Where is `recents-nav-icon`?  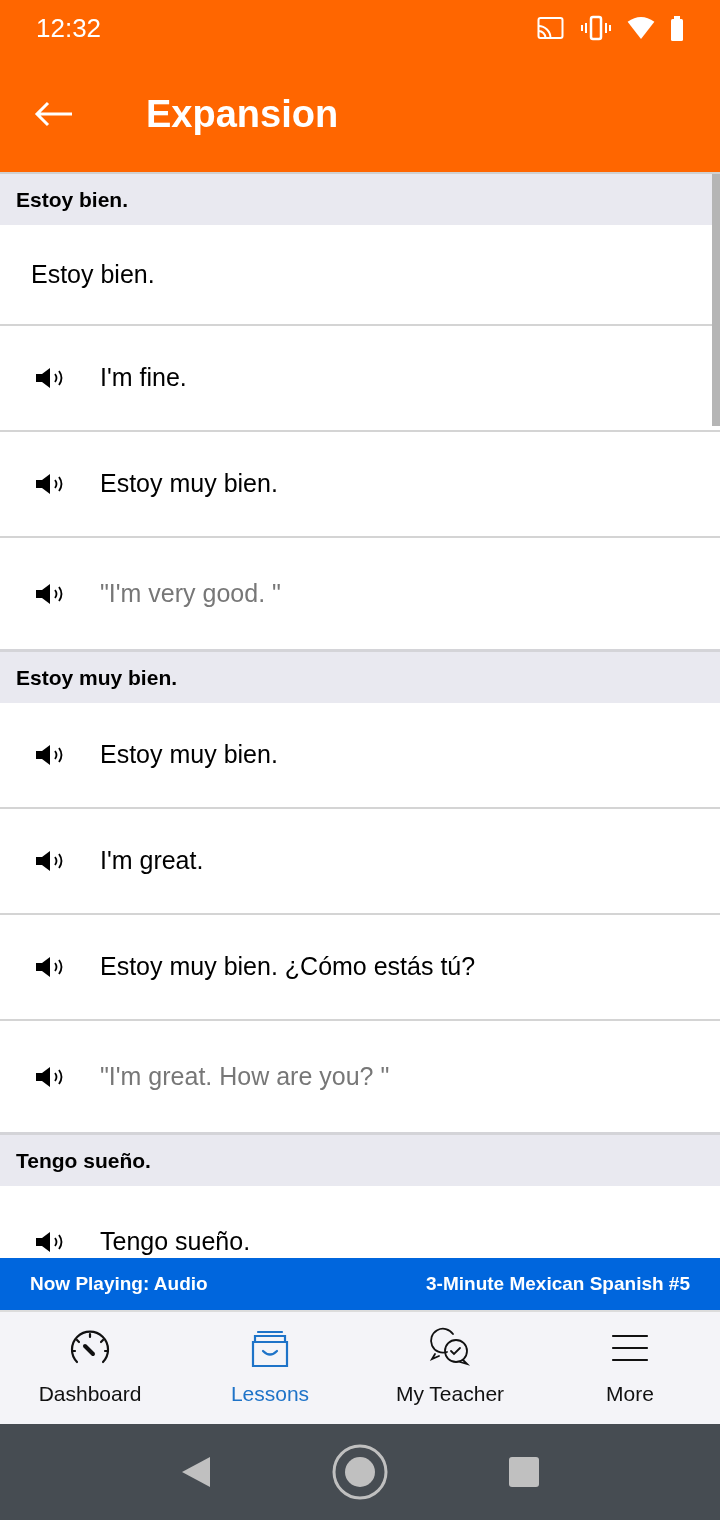 recents-nav-icon is located at coordinates (524, 1472).